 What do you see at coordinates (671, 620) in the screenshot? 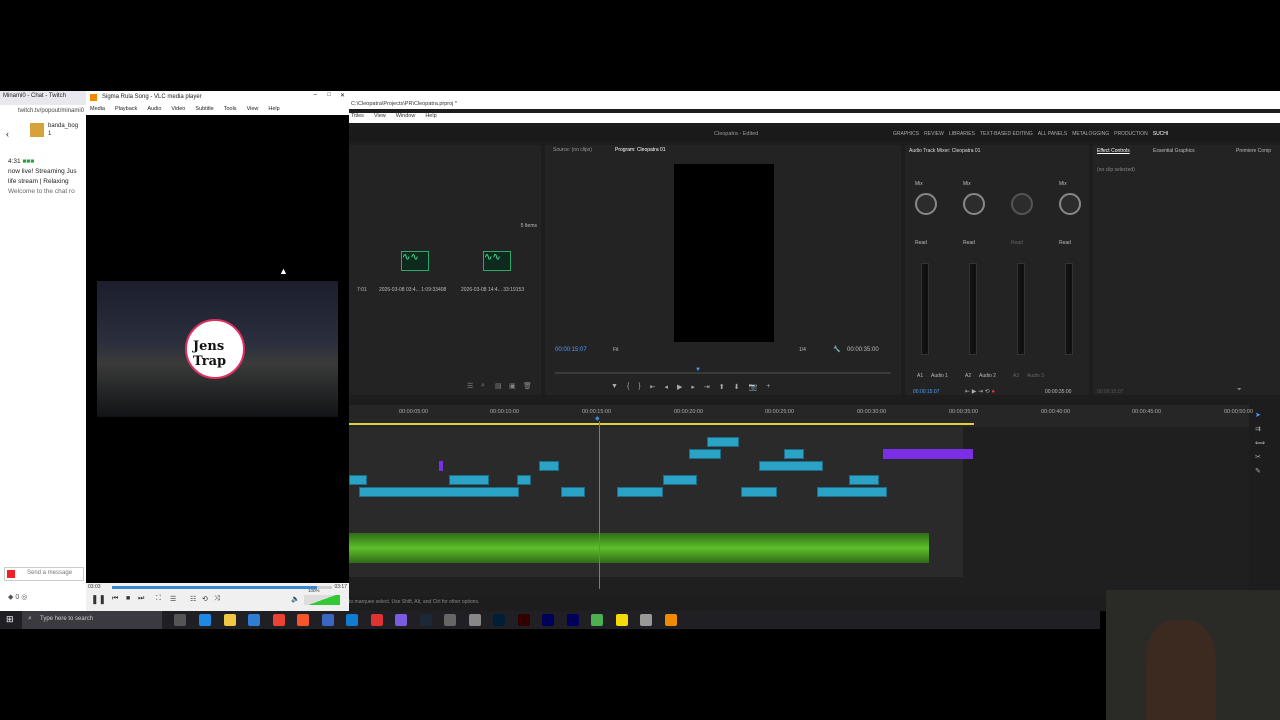
I see `vlc-taskbar-icon` at bounding box center [671, 620].